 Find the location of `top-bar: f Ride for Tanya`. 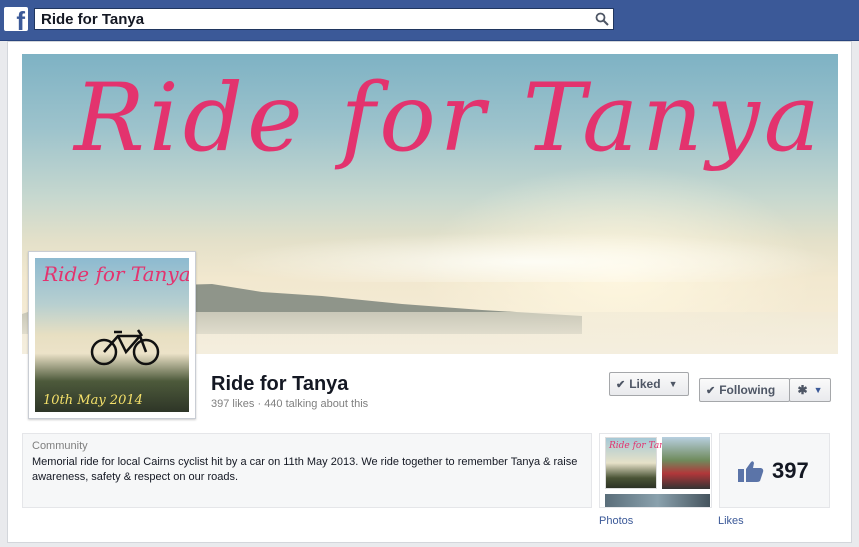

top-bar: f Ride for Tanya is located at coordinates (429, 20).